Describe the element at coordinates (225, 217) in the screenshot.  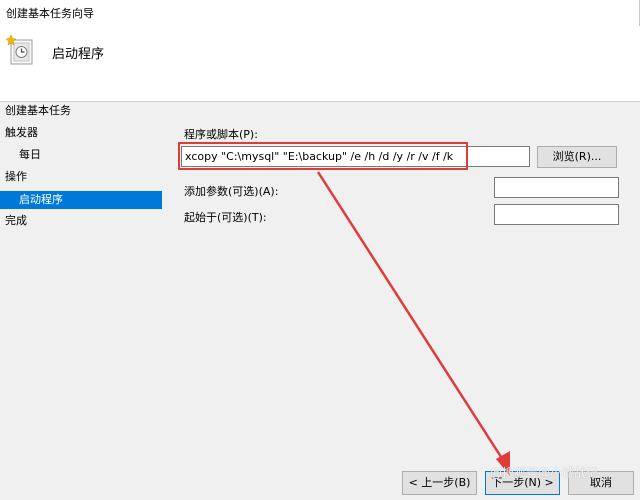
I see `start-in-label: 起始于(可选)(T):` at that location.